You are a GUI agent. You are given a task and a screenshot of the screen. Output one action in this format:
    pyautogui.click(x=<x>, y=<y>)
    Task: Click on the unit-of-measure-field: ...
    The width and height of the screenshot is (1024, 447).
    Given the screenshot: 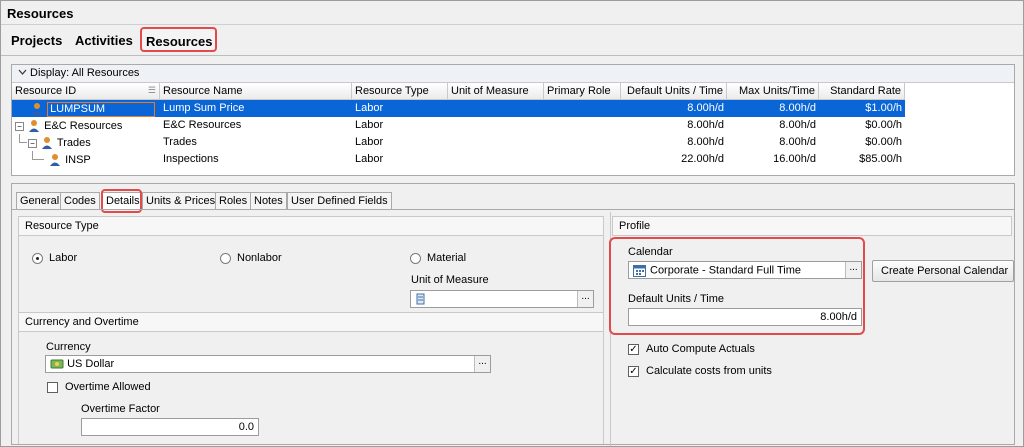 What is the action you would take?
    pyautogui.click(x=502, y=299)
    